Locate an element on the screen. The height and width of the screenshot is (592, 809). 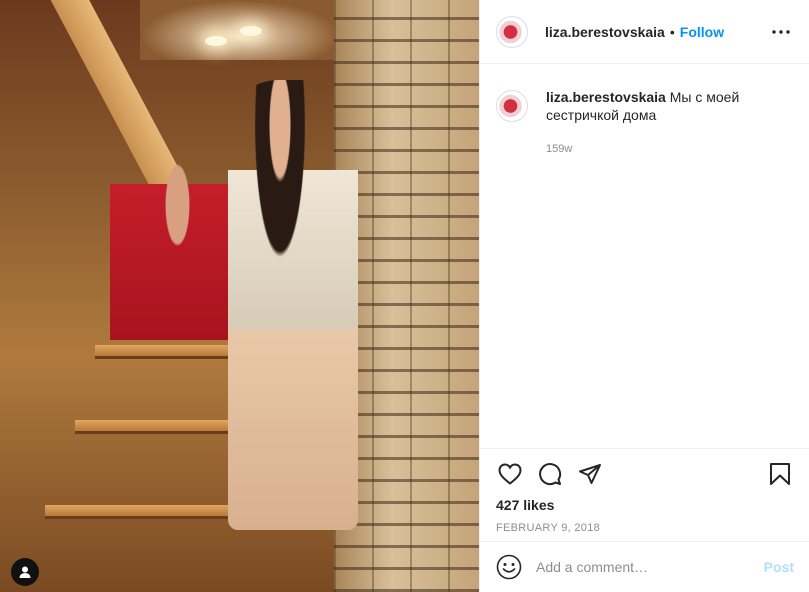
post-actions: 427 likes FEBRUARY 9, 2018 is located at coordinates (644, 491).